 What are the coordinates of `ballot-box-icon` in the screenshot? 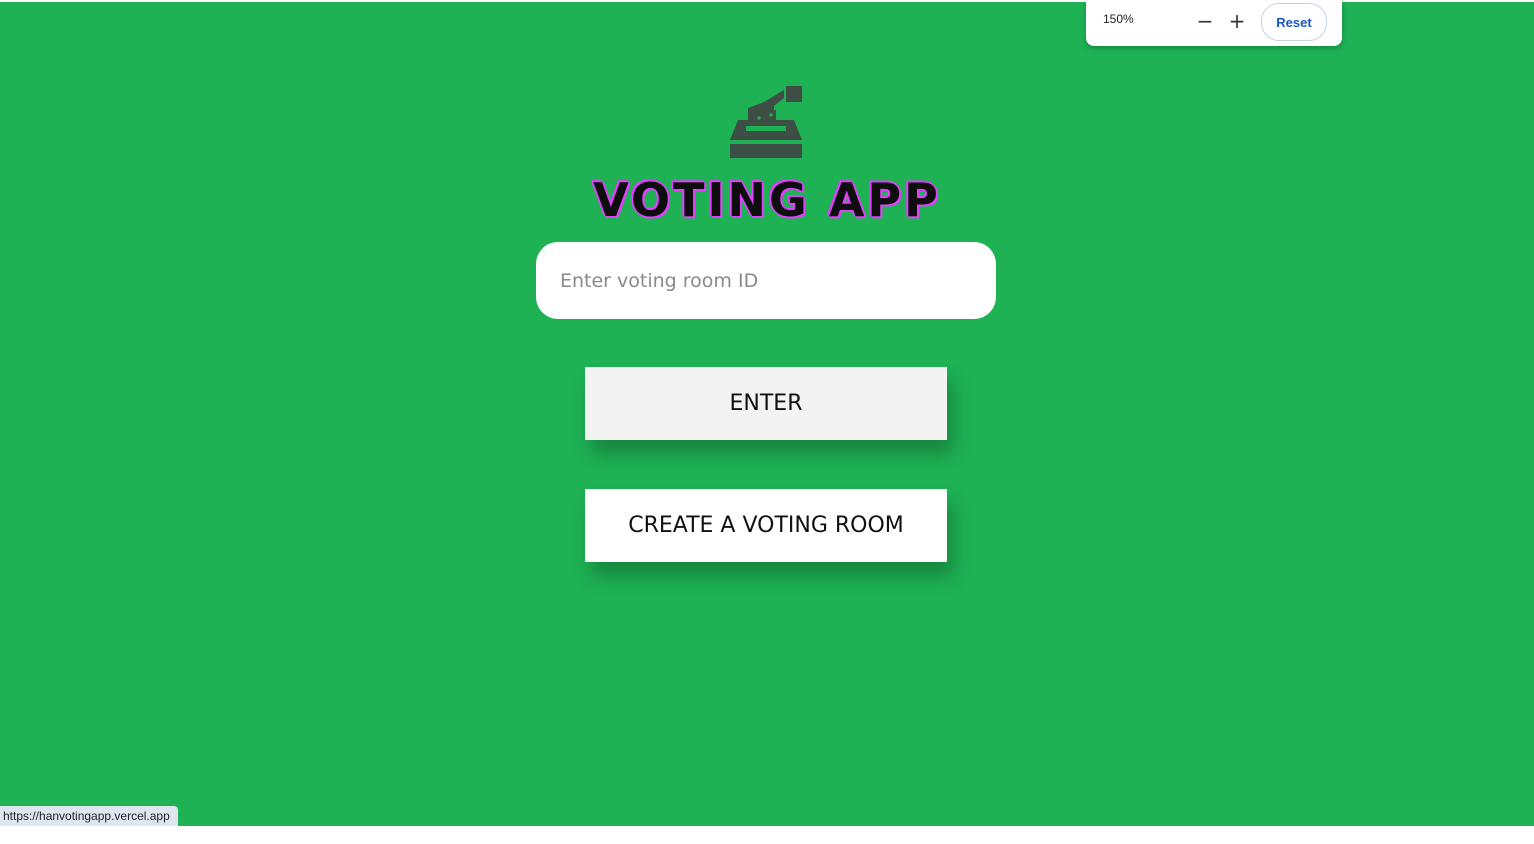 It's located at (766, 123).